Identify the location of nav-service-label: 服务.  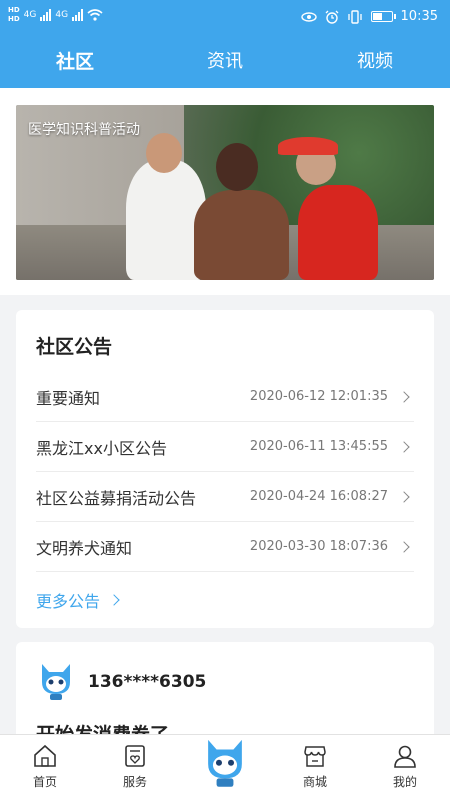
(134, 782).